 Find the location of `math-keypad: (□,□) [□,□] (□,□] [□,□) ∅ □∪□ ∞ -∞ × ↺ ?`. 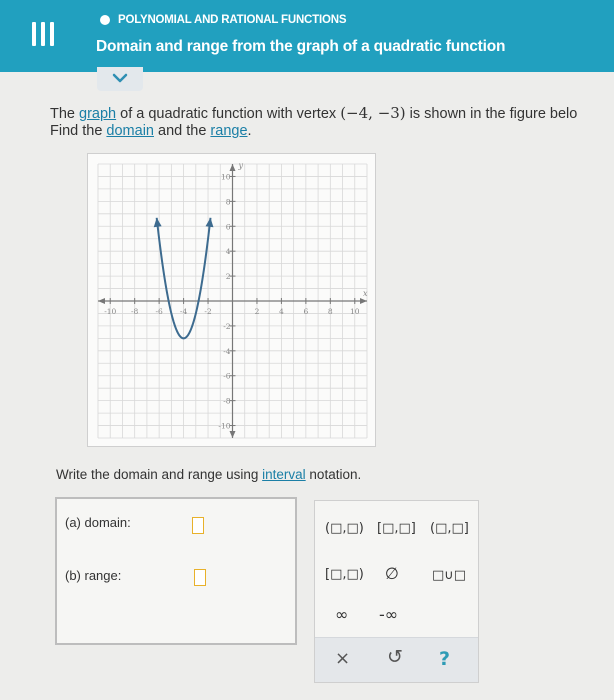

math-keypad: (□,□) [□,□] (□,□] [□,□) ∅ □∪□ ∞ -∞ × ↺ ? is located at coordinates (396, 591).